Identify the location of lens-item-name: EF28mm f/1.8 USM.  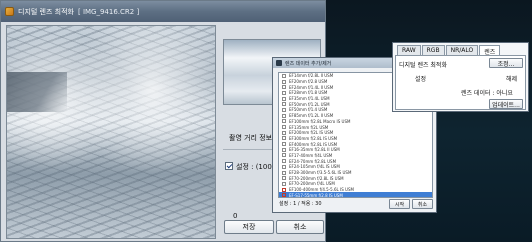
(308, 93).